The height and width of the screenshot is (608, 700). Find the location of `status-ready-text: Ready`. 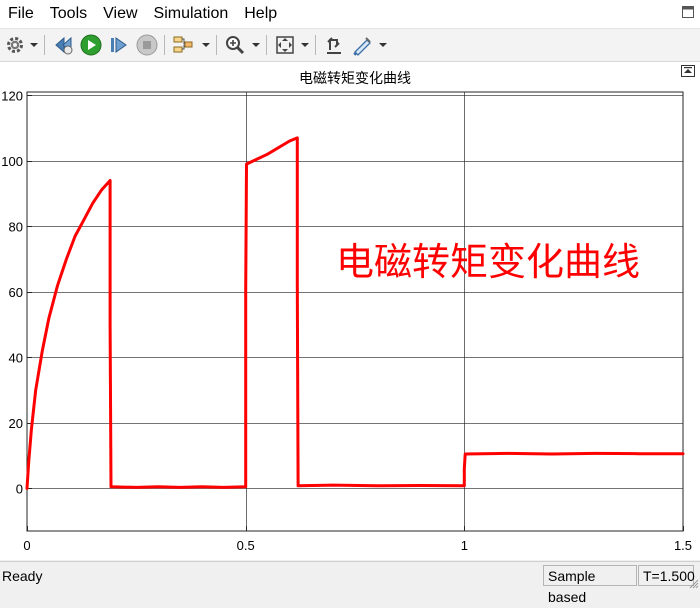

status-ready-text: Ready is located at coordinates (22, 576).